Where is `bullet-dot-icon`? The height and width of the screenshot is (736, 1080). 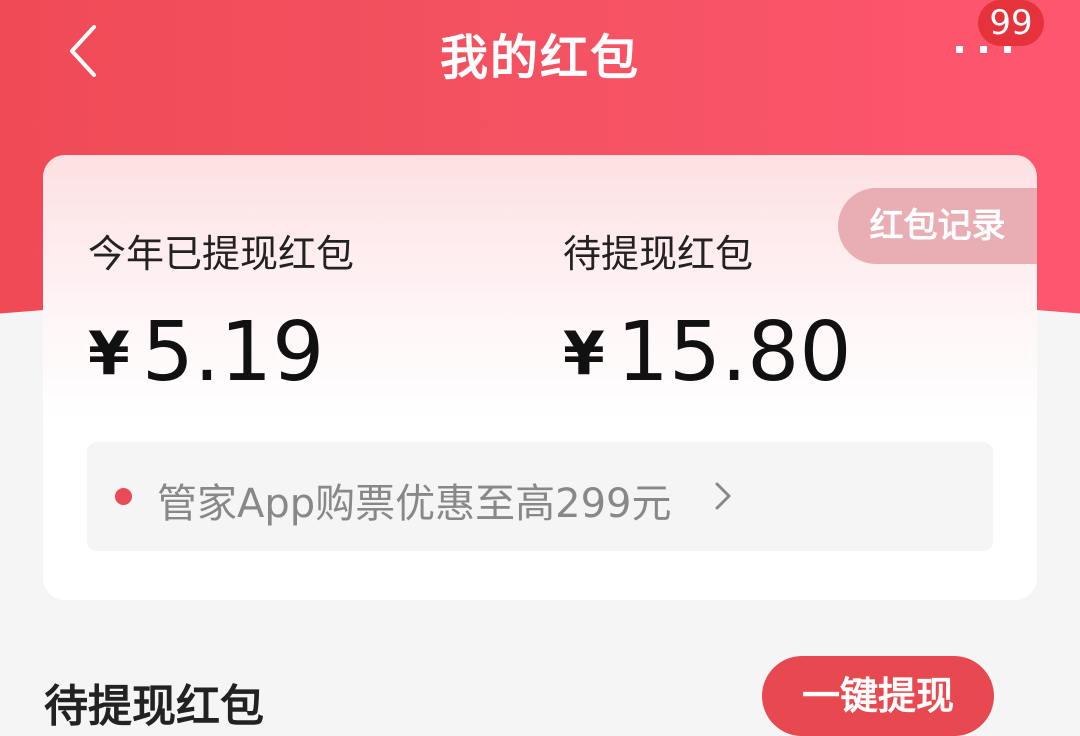 bullet-dot-icon is located at coordinates (123, 496).